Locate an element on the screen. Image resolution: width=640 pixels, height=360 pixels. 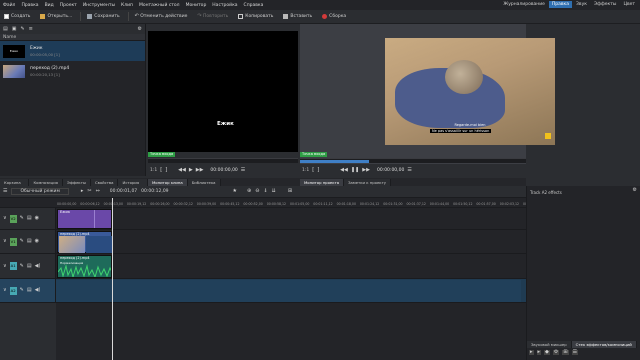
title-clip: Ежик is located at coordinates (84, 219).